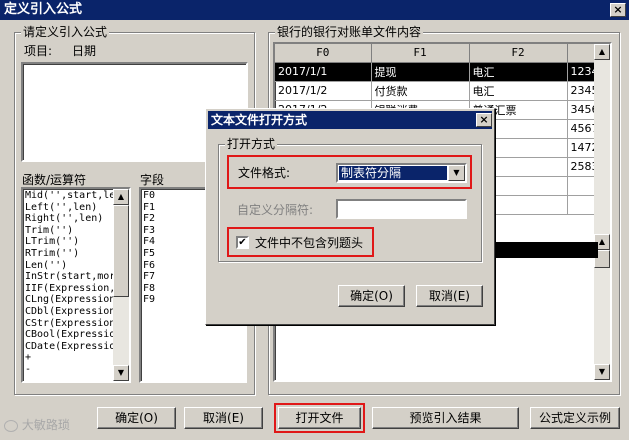  Describe the element at coordinates (575, 418) in the screenshot. I see `formula-example-button: 公式定义示例` at that location.